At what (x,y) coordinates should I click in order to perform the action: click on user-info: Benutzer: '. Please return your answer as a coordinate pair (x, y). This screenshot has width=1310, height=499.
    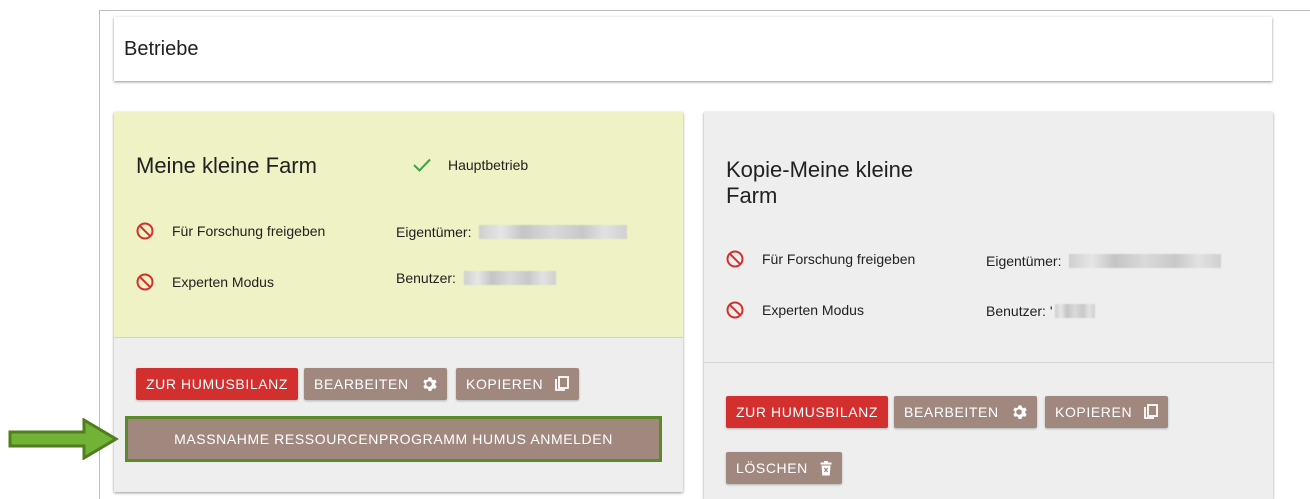
    Looking at the image, I should click on (1040, 311).